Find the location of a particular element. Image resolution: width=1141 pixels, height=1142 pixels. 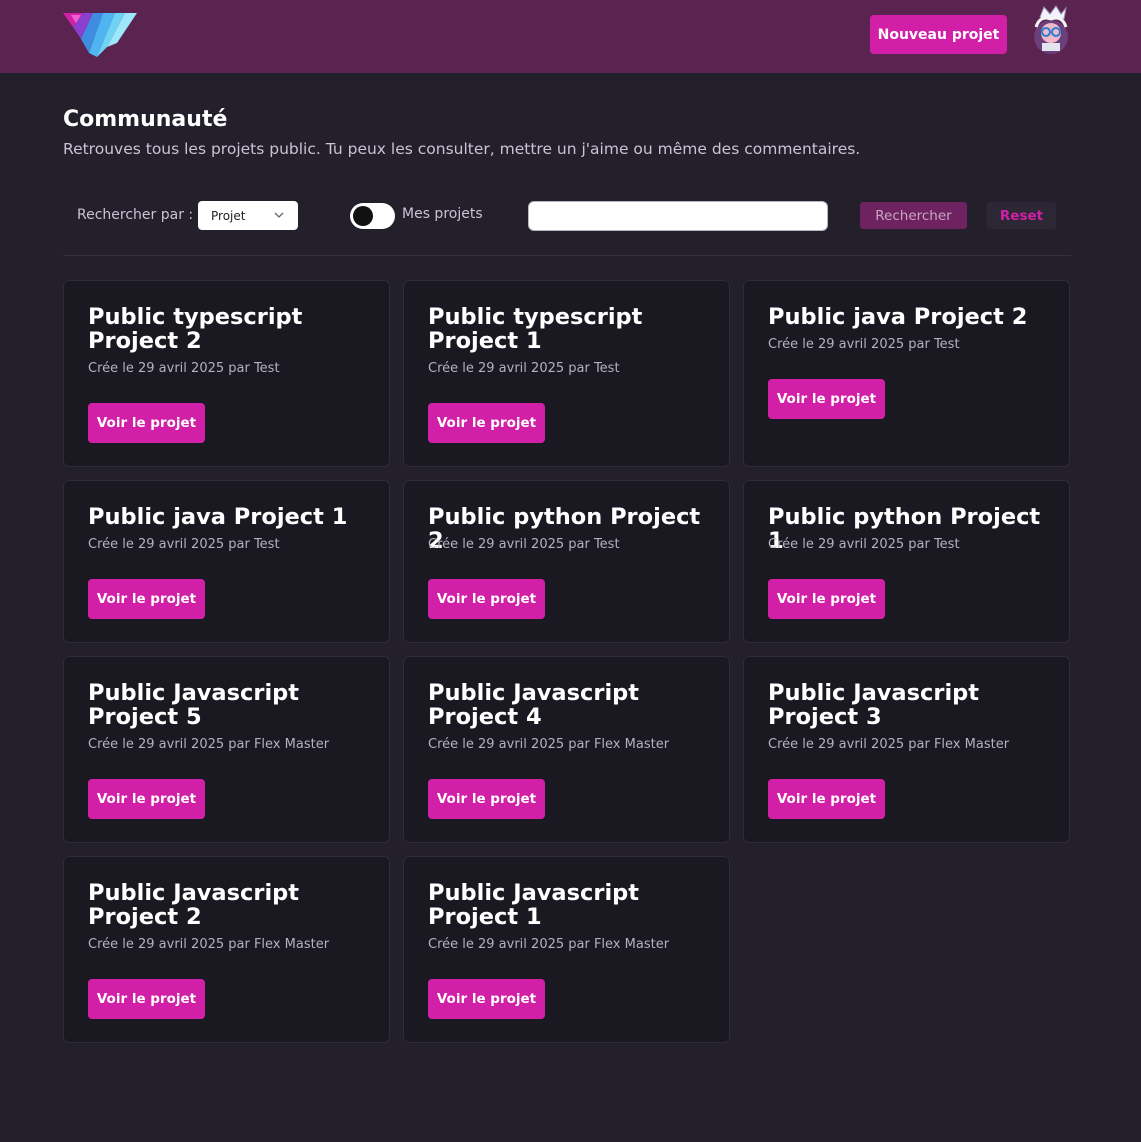

my-projects-toggle is located at coordinates (372, 216).